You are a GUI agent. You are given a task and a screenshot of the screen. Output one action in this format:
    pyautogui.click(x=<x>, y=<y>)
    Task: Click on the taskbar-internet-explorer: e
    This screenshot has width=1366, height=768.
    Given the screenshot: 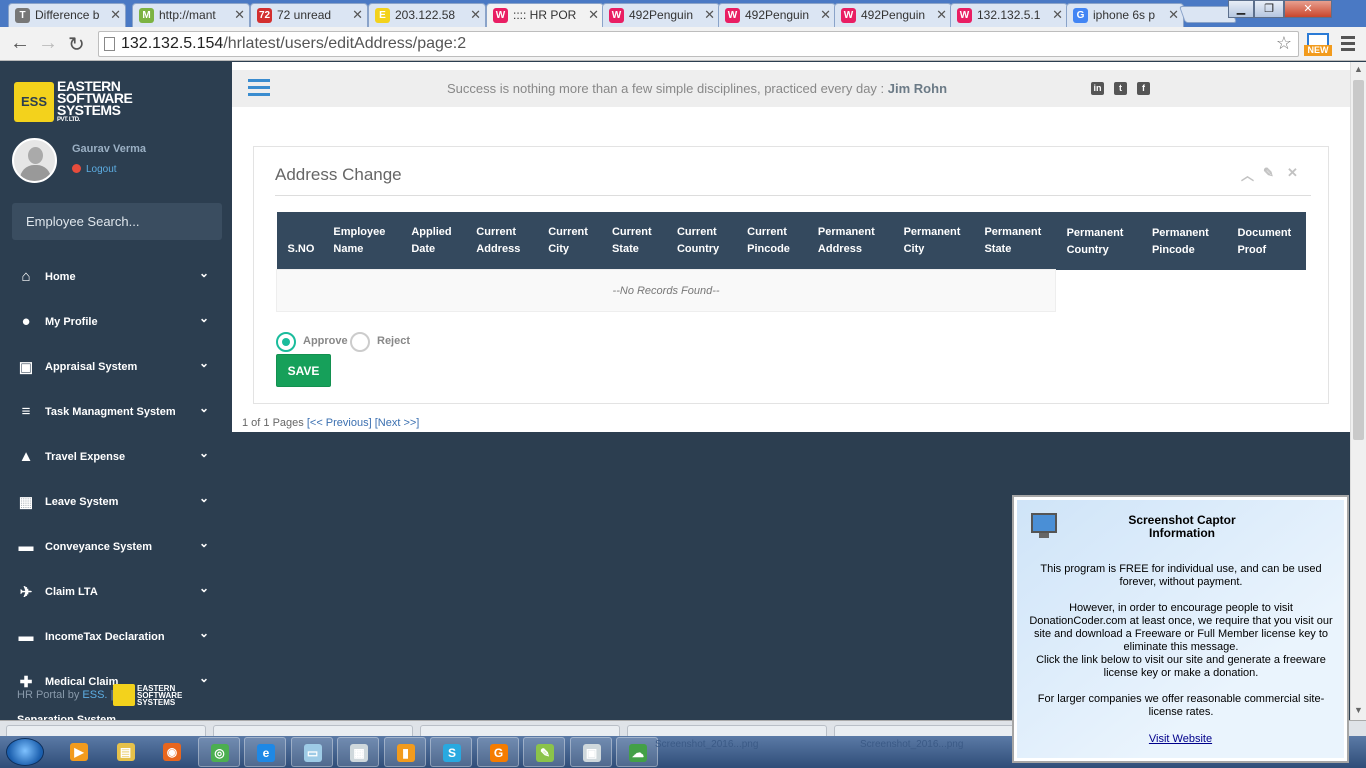 What is the action you would take?
    pyautogui.click(x=265, y=752)
    